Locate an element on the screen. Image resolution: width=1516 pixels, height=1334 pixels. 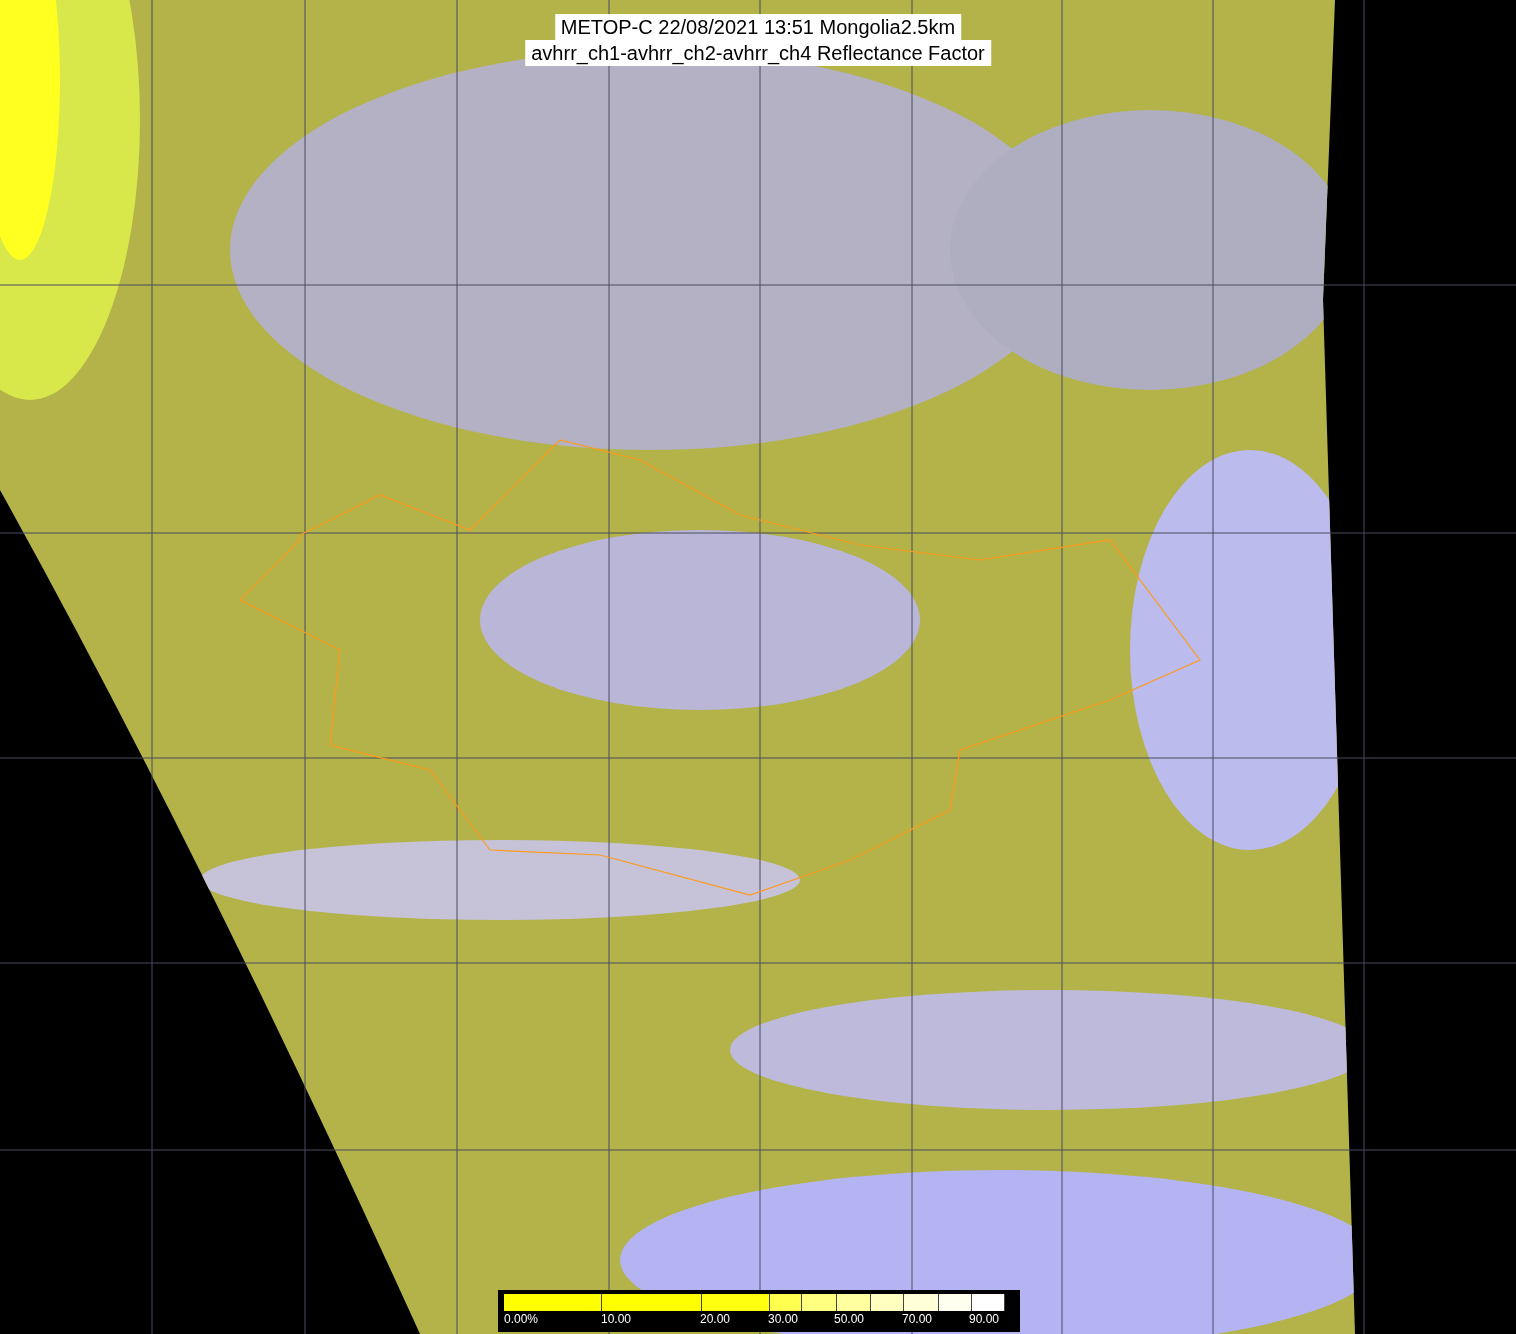
scale-label: 30.00 is located at coordinates (783, 1319).